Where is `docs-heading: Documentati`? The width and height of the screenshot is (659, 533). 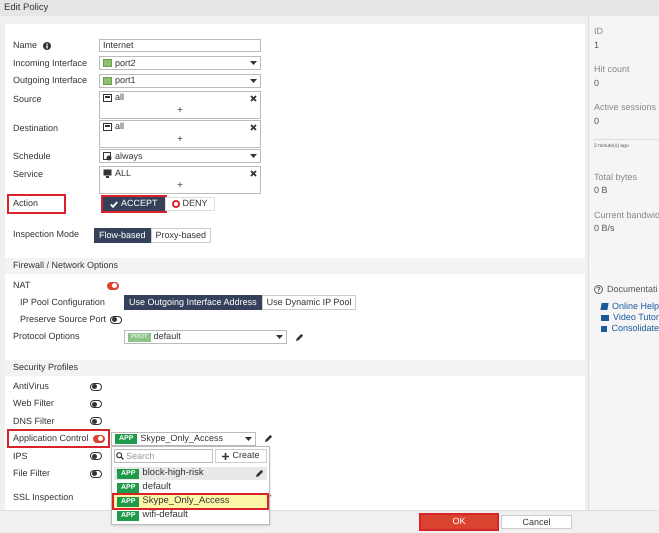 docs-heading: Documentati is located at coordinates (632, 289).